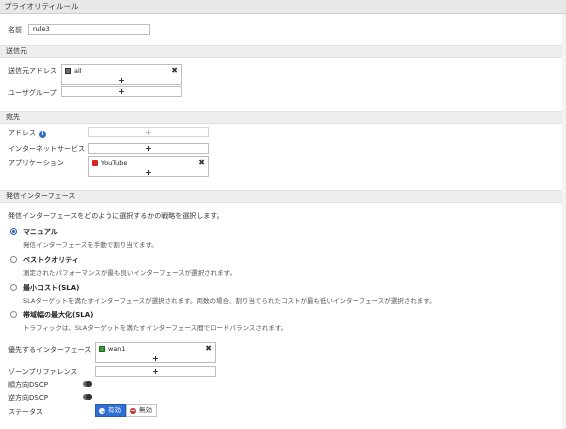 This screenshot has width=566, height=429. What do you see at coordinates (117, 349) in the screenshot?
I see `preferred-interface-item-label: wan1` at bounding box center [117, 349].